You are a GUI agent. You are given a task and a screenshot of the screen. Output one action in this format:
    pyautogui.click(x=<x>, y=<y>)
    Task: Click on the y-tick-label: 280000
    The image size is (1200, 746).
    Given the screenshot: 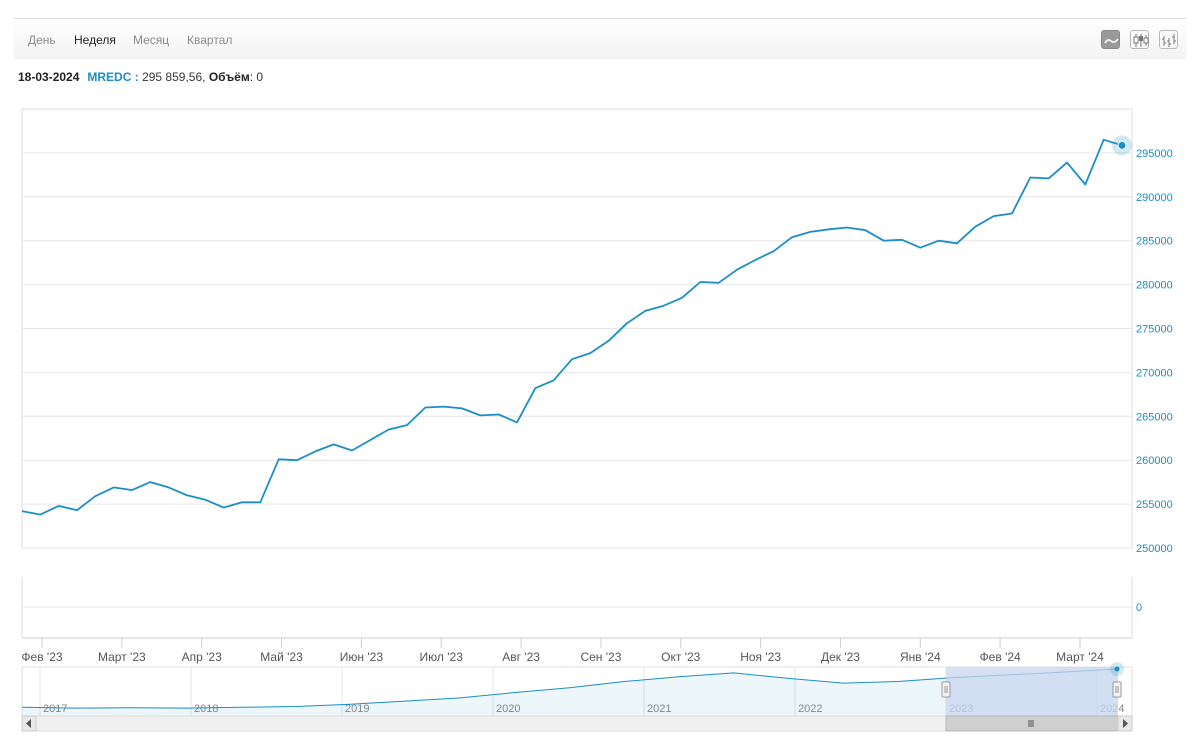 What is the action you would take?
    pyautogui.click(x=1154, y=286)
    